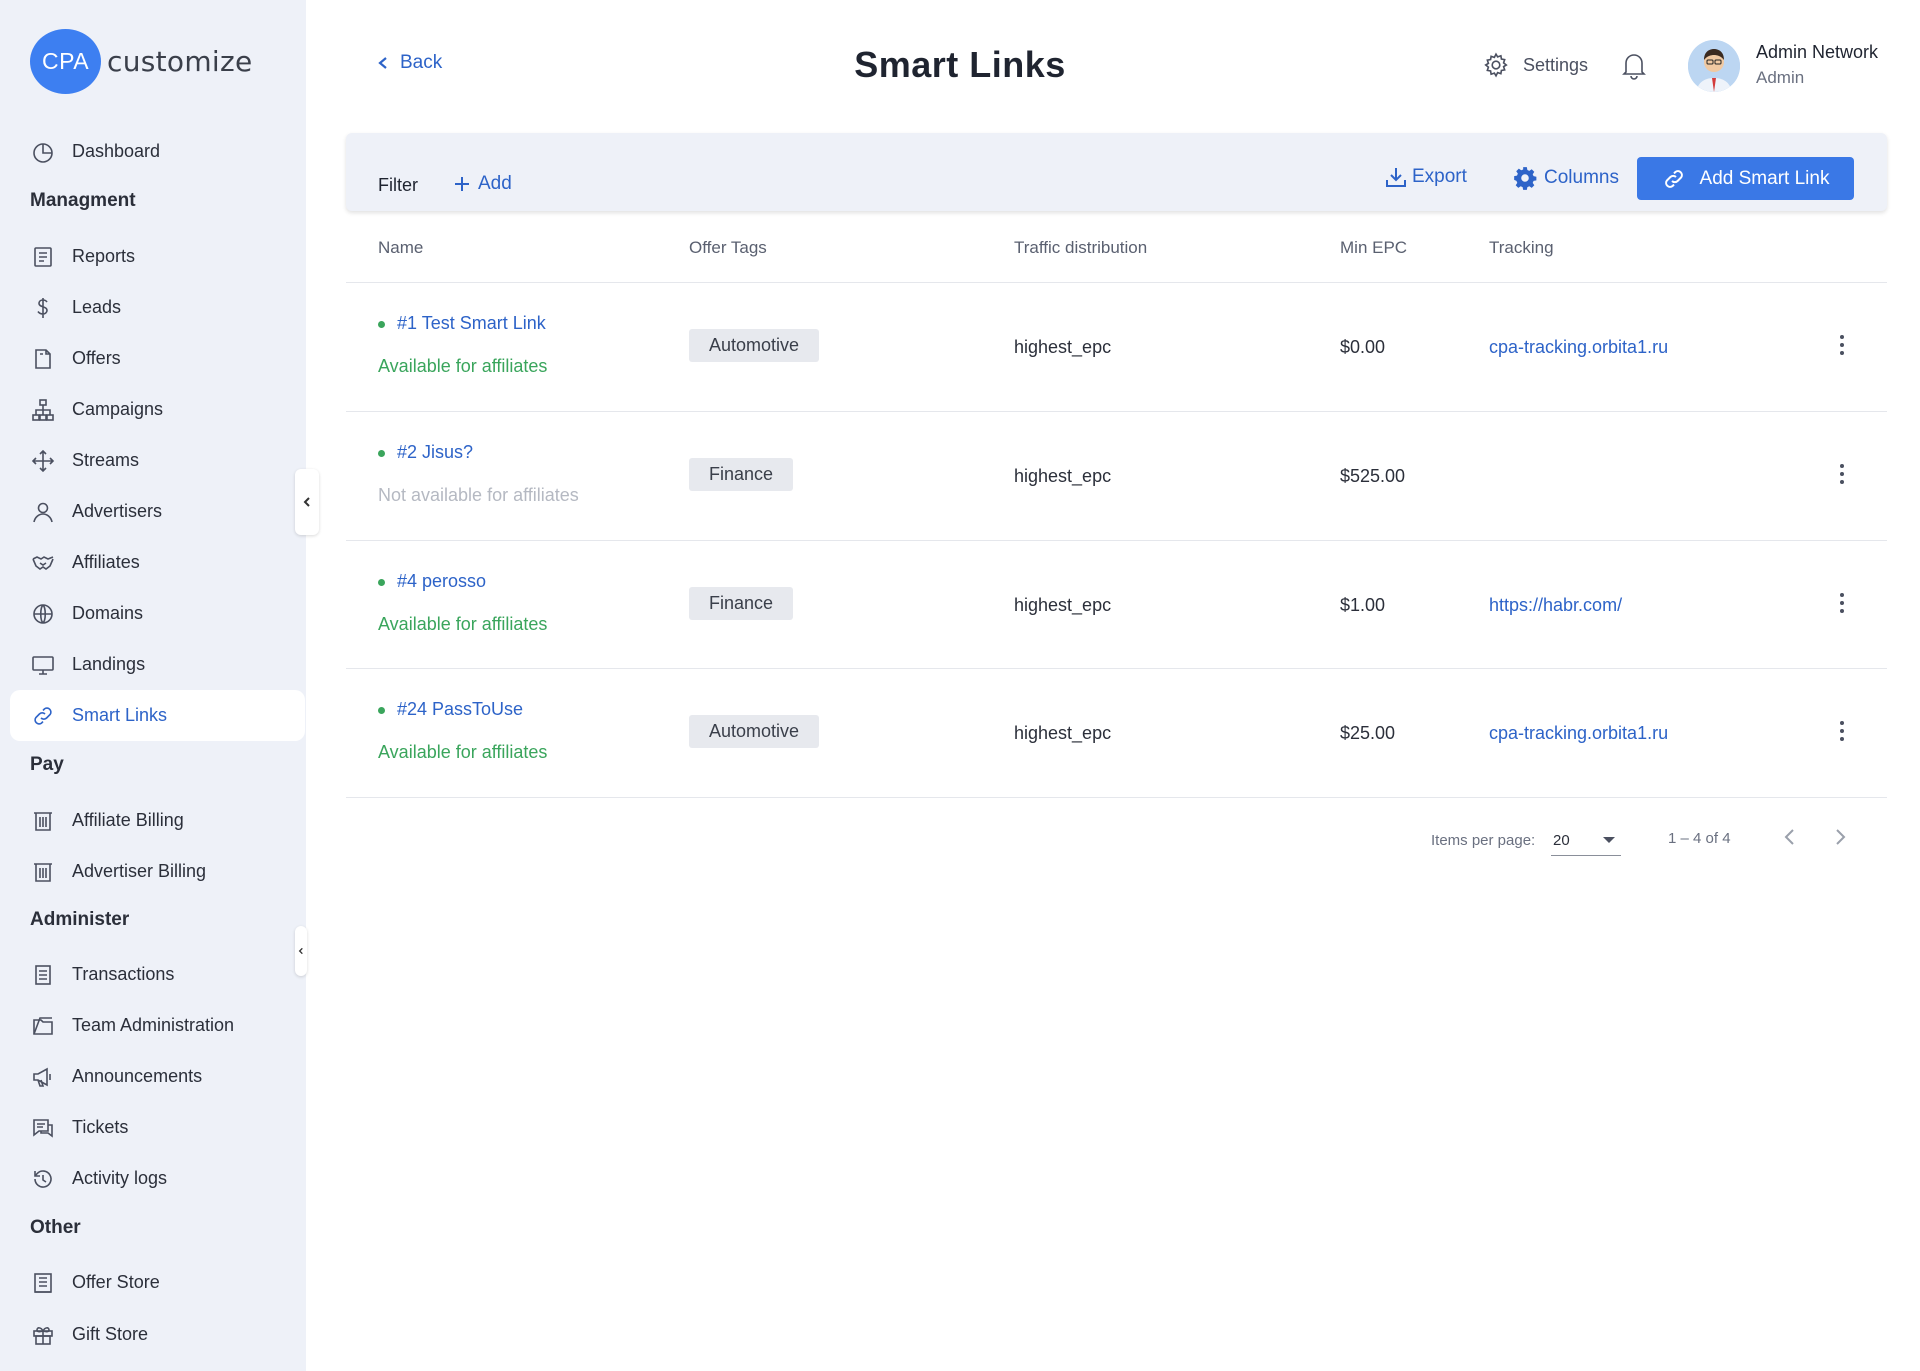 The height and width of the screenshot is (1371, 1920). I want to click on items-per-page-select: 20, so click(1586, 840).